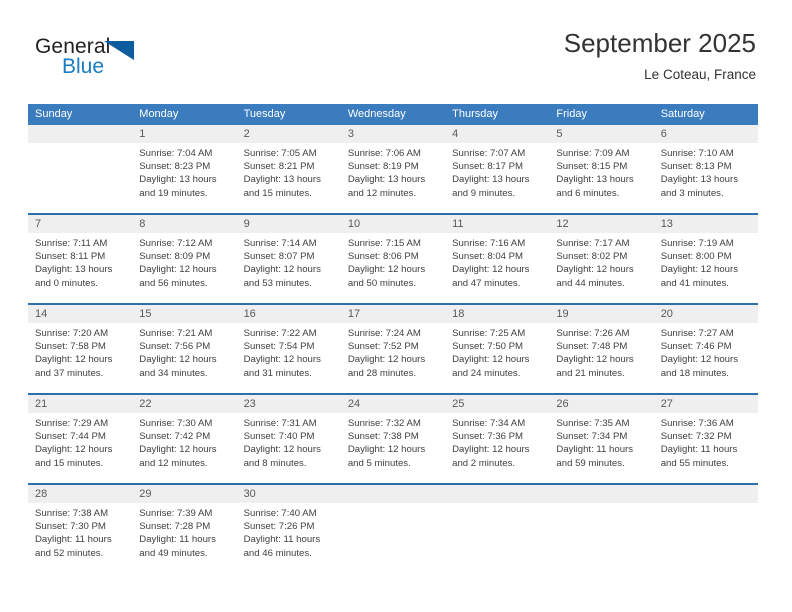 This screenshot has width=792, height=612. I want to click on day-number: 17, so click(393, 314).